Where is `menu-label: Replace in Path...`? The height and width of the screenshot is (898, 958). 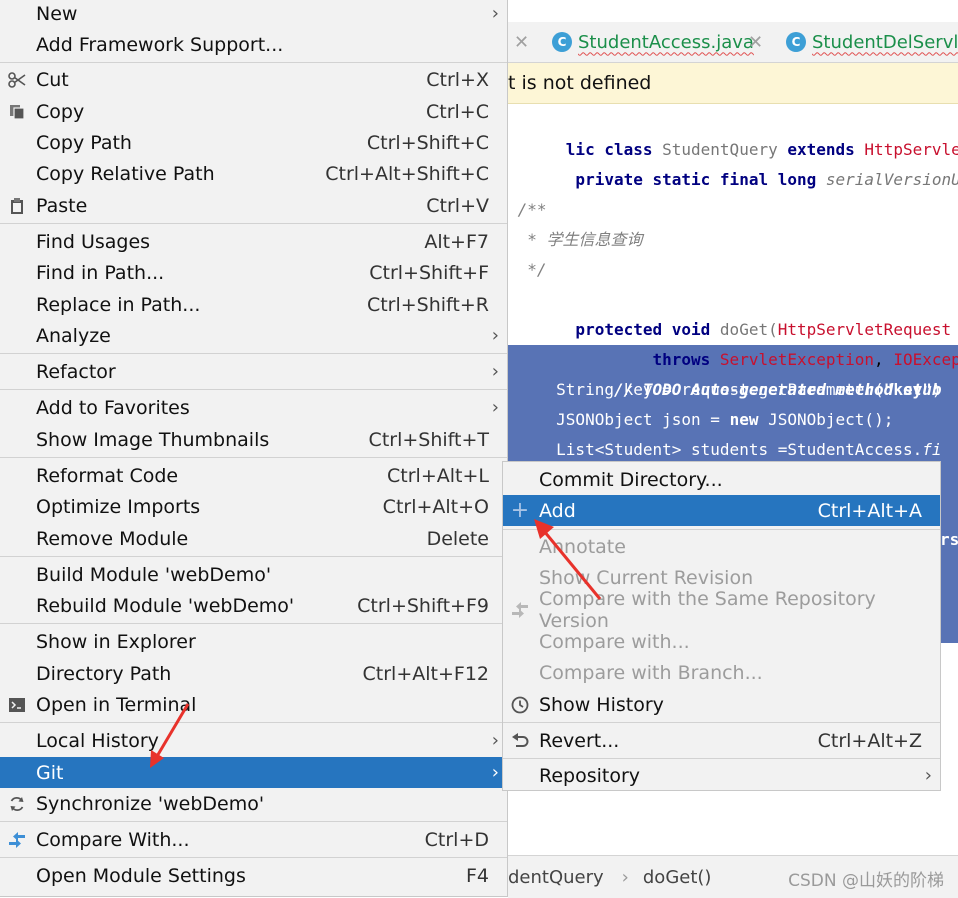
menu-label: Replace in Path... is located at coordinates (118, 304).